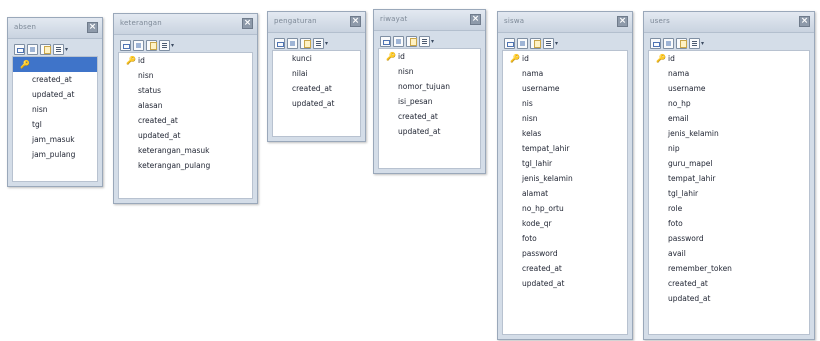 The width and height of the screenshot is (820, 341). What do you see at coordinates (729, 22) in the screenshot?
I see `table-header: users ×` at bounding box center [729, 22].